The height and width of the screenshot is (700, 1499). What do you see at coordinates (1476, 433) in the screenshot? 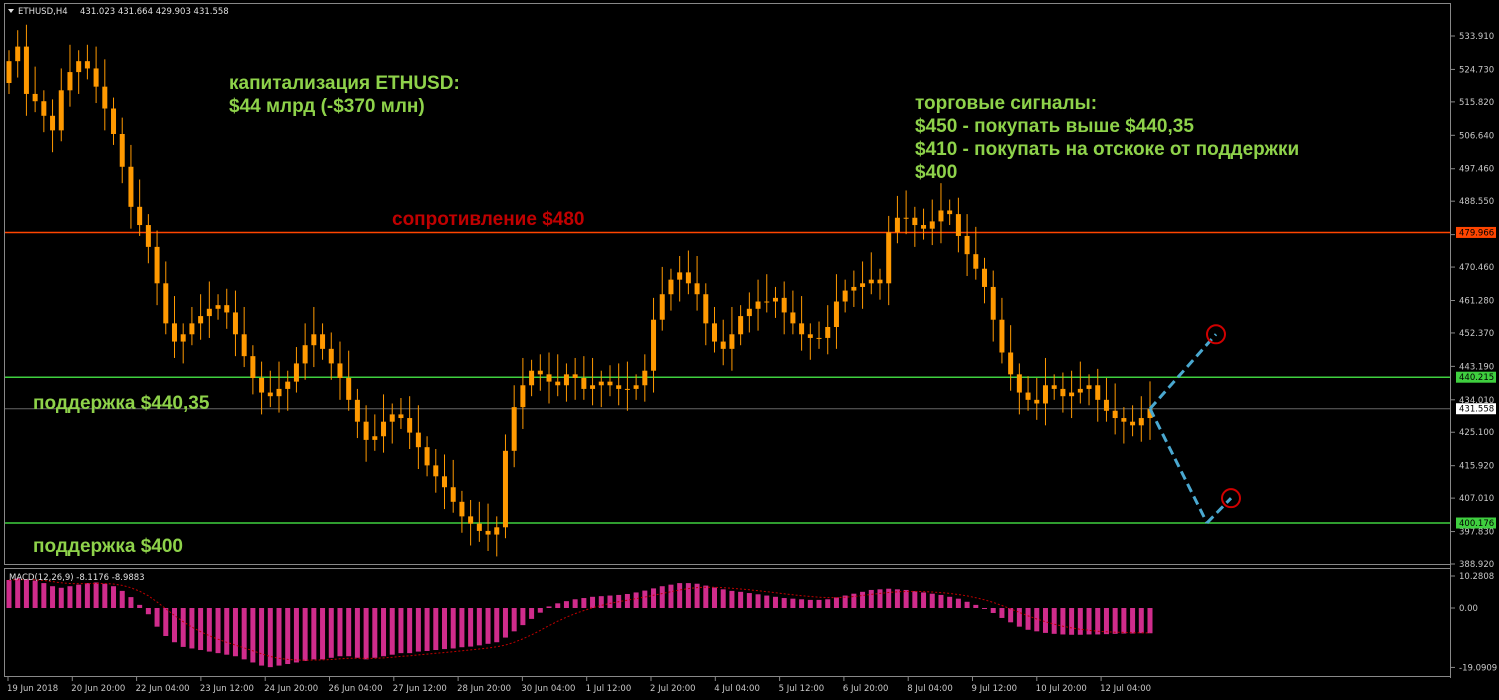
I see `price-tick-label: 425.100` at bounding box center [1476, 433].